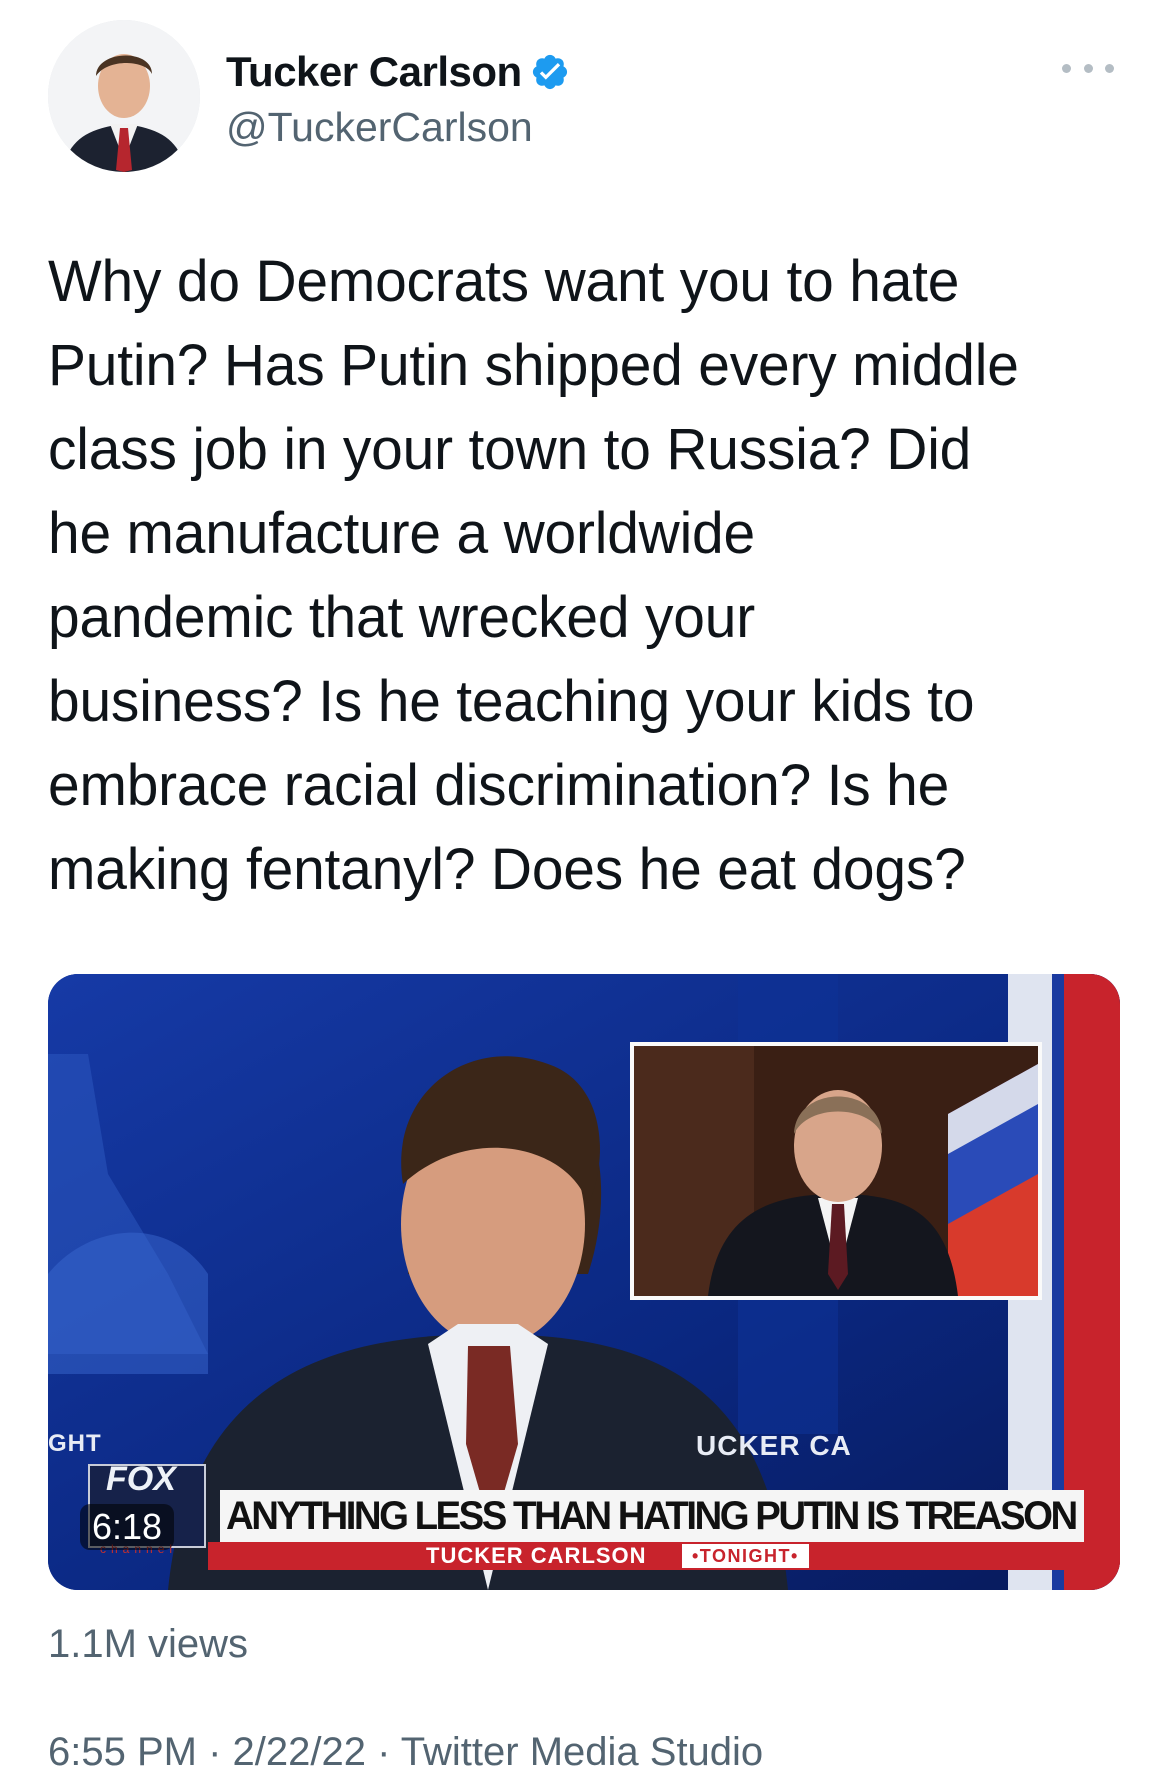 Image resolution: width=1160 pixels, height=1775 pixels. What do you see at coordinates (379, 127) in the screenshot?
I see `author-handle: @TuckerCarlson` at bounding box center [379, 127].